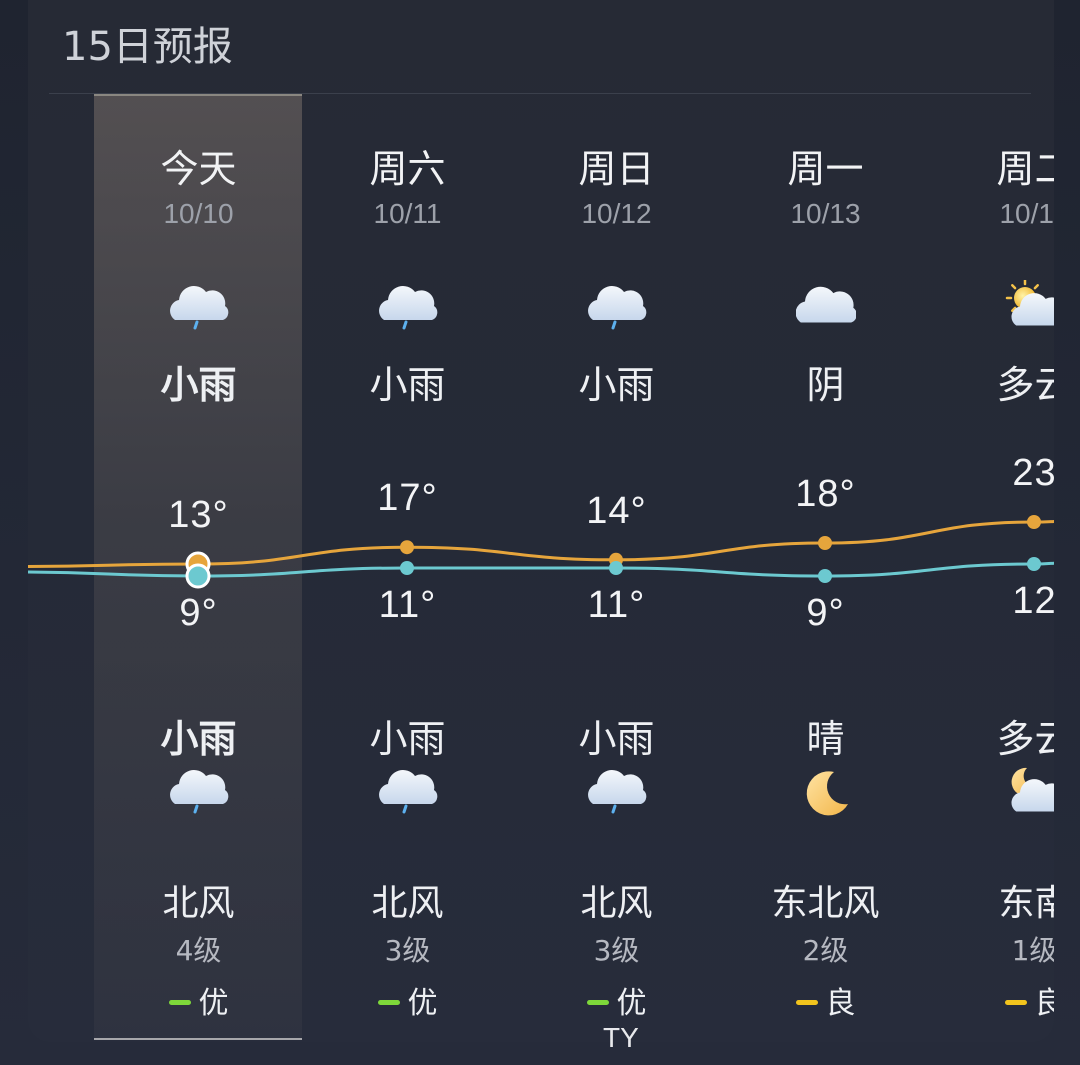  I want to click on high-temp-label: 13°, so click(198, 515).